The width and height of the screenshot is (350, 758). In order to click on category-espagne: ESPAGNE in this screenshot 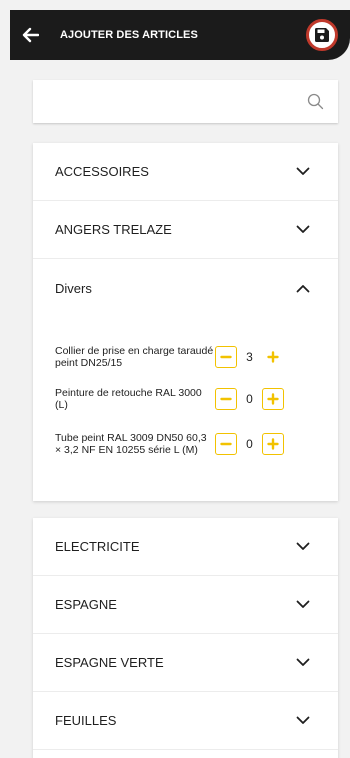, I will do `click(185, 605)`.